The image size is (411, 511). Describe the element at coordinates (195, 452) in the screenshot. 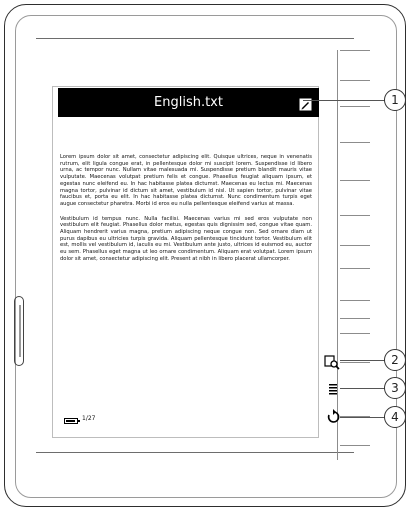

I see `bezel-bottom-line` at that location.